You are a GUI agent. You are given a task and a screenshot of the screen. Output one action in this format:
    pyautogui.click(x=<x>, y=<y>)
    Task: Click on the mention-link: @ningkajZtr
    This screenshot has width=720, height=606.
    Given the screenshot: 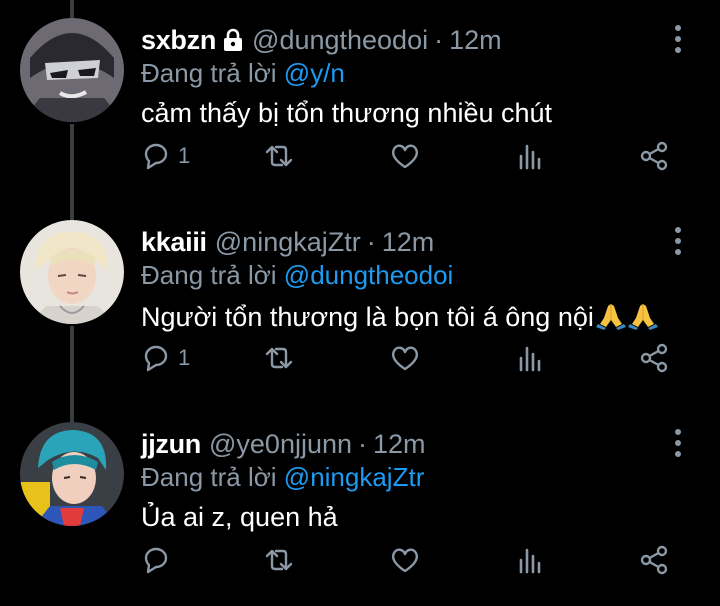 What is the action you would take?
    pyautogui.click(x=354, y=477)
    